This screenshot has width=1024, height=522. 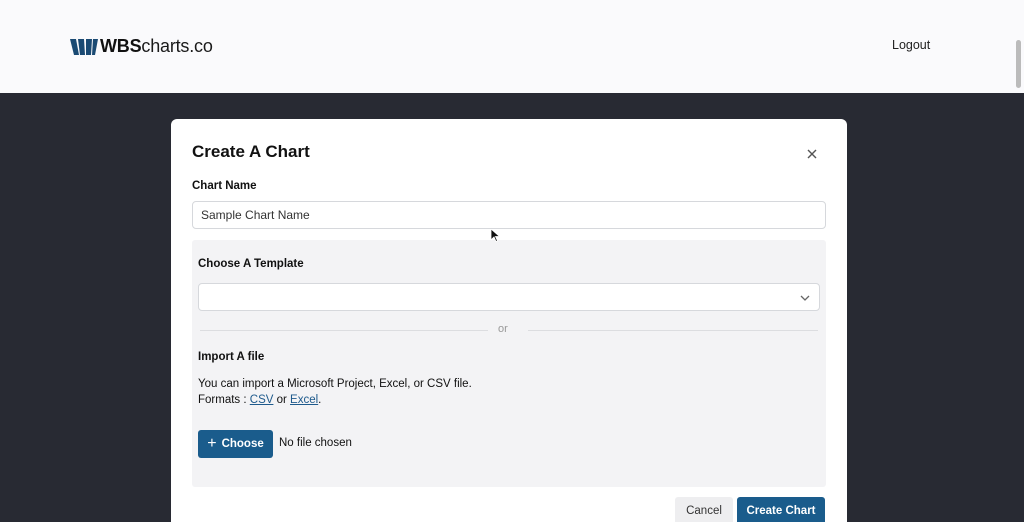 I want to click on choose-file-button: + Choose, so click(x=235, y=444).